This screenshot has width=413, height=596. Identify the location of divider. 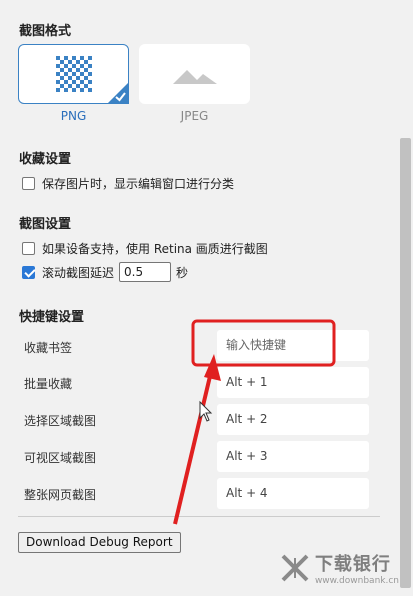
(199, 516).